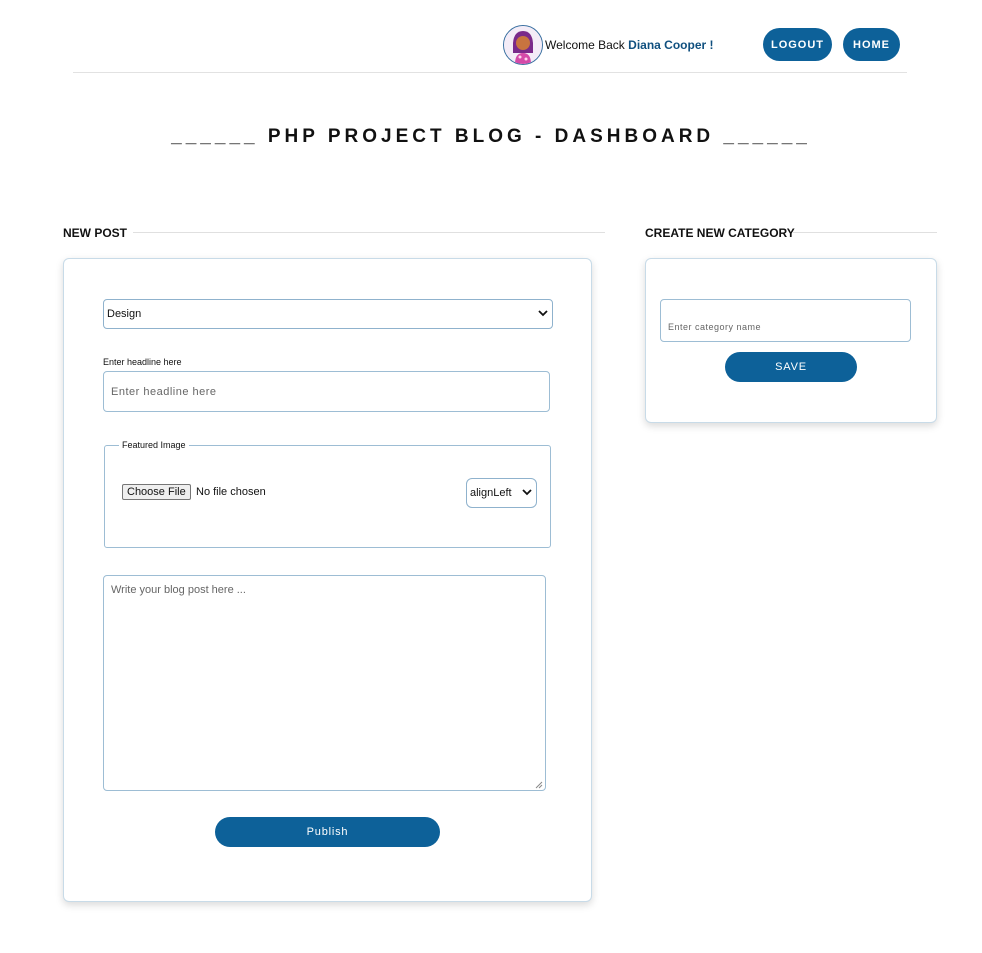 Image resolution: width=982 pixels, height=953 pixels. I want to click on create-category-card: Enter category name SAVE, so click(791, 340).